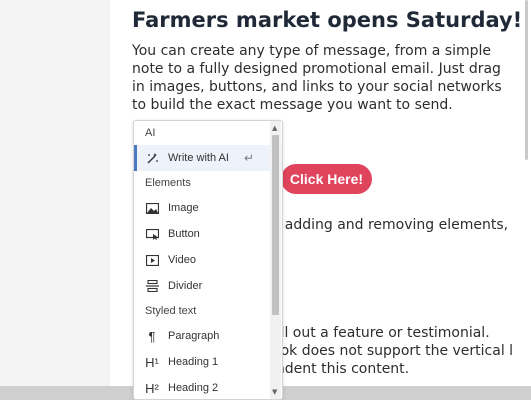 This screenshot has height=400, width=531. What do you see at coordinates (150, 133) in the screenshot?
I see `menu-section-ai: AI` at bounding box center [150, 133].